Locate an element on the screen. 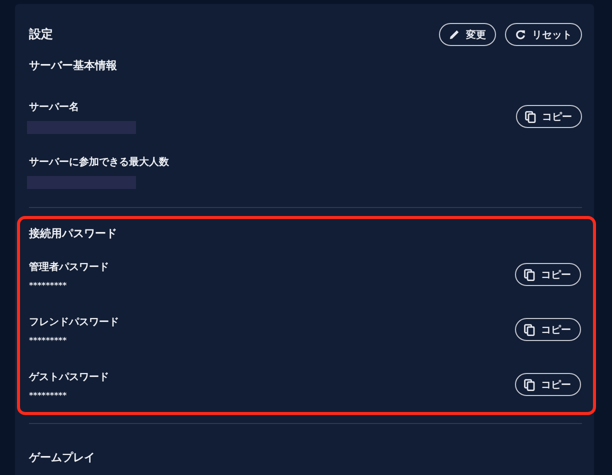 This screenshot has height=475, width=612. edit-button: 変更 is located at coordinates (467, 34).